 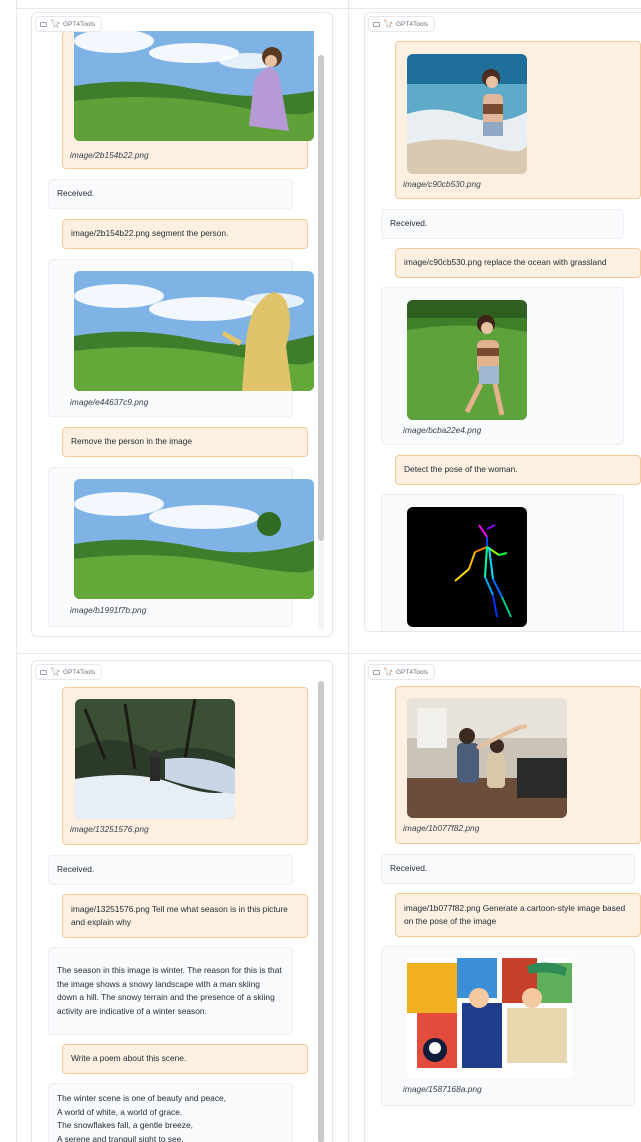 I want to click on user-message: Remove the person in the image, so click(x=185, y=442).